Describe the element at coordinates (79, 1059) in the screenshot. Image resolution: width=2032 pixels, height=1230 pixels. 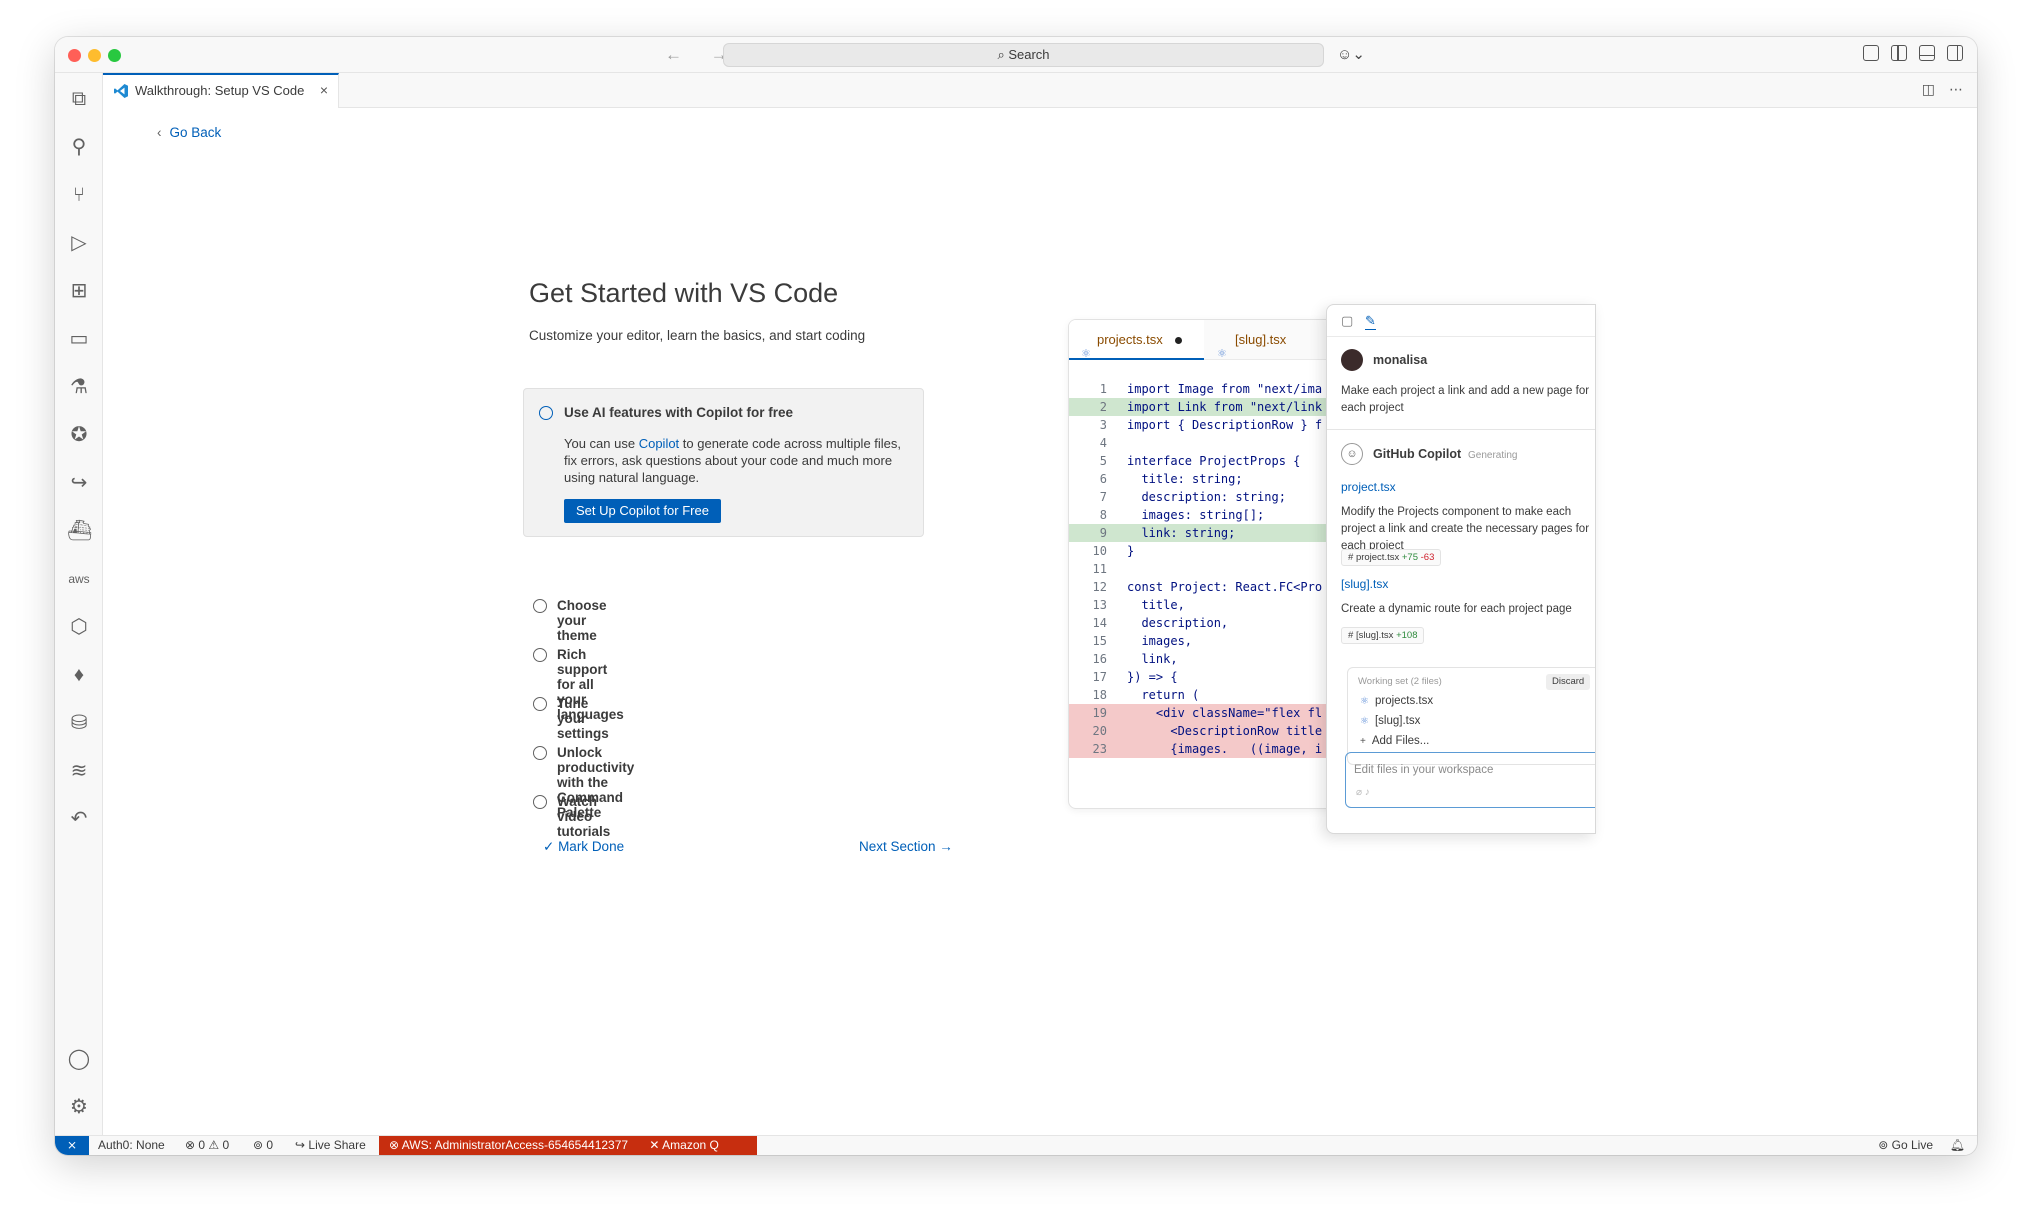
I see `accounts-icon: ◯` at that location.